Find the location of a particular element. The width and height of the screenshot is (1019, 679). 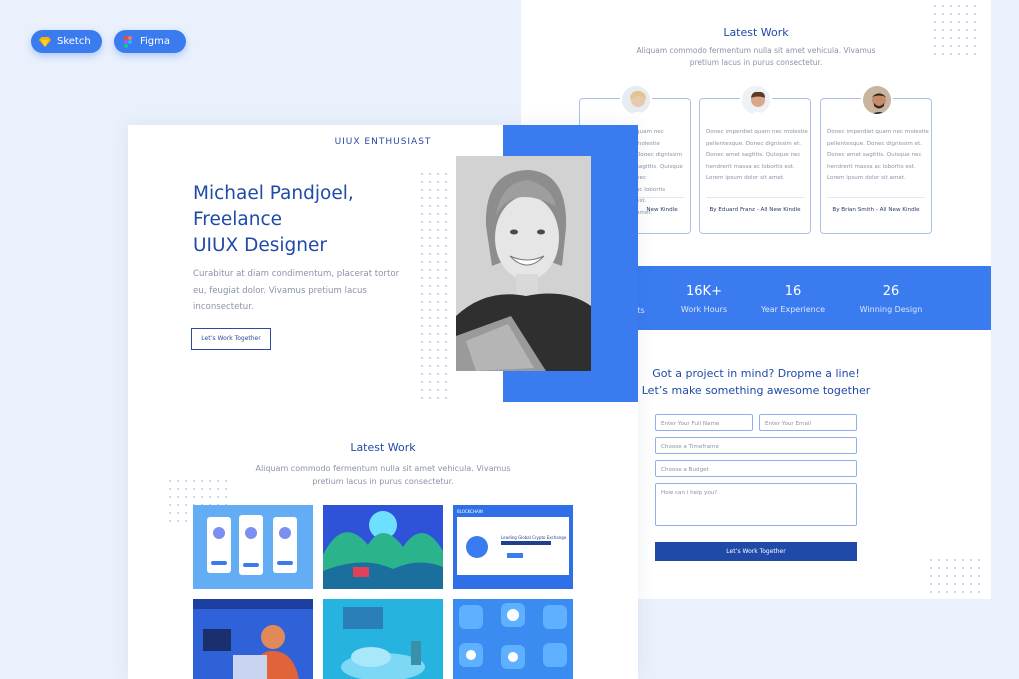

sketch-badge: Sketch is located at coordinates (66, 41).